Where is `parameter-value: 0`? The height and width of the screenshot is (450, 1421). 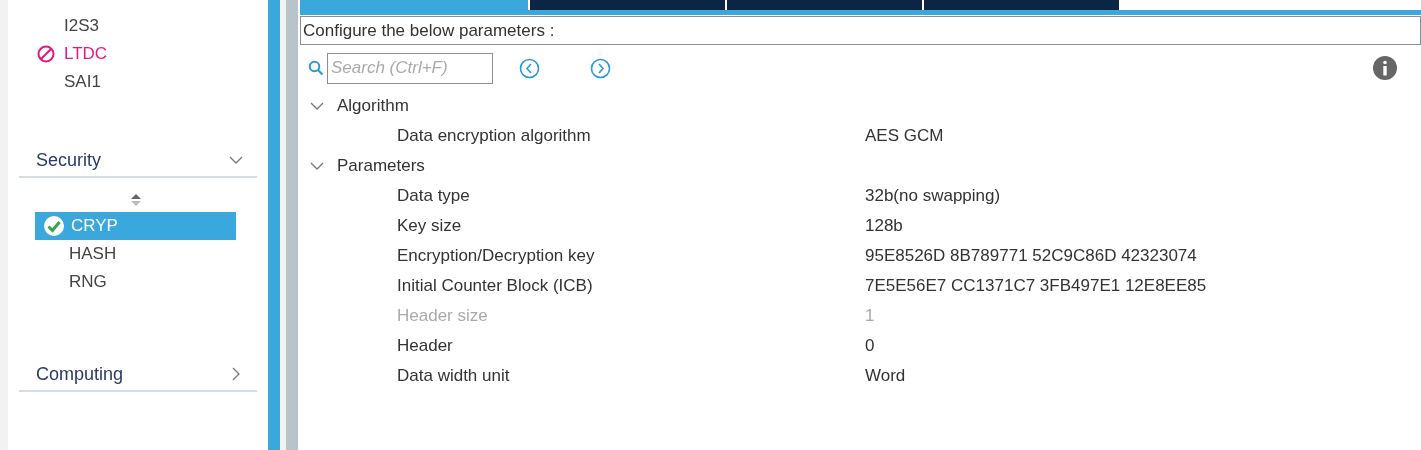 parameter-value: 0 is located at coordinates (870, 346).